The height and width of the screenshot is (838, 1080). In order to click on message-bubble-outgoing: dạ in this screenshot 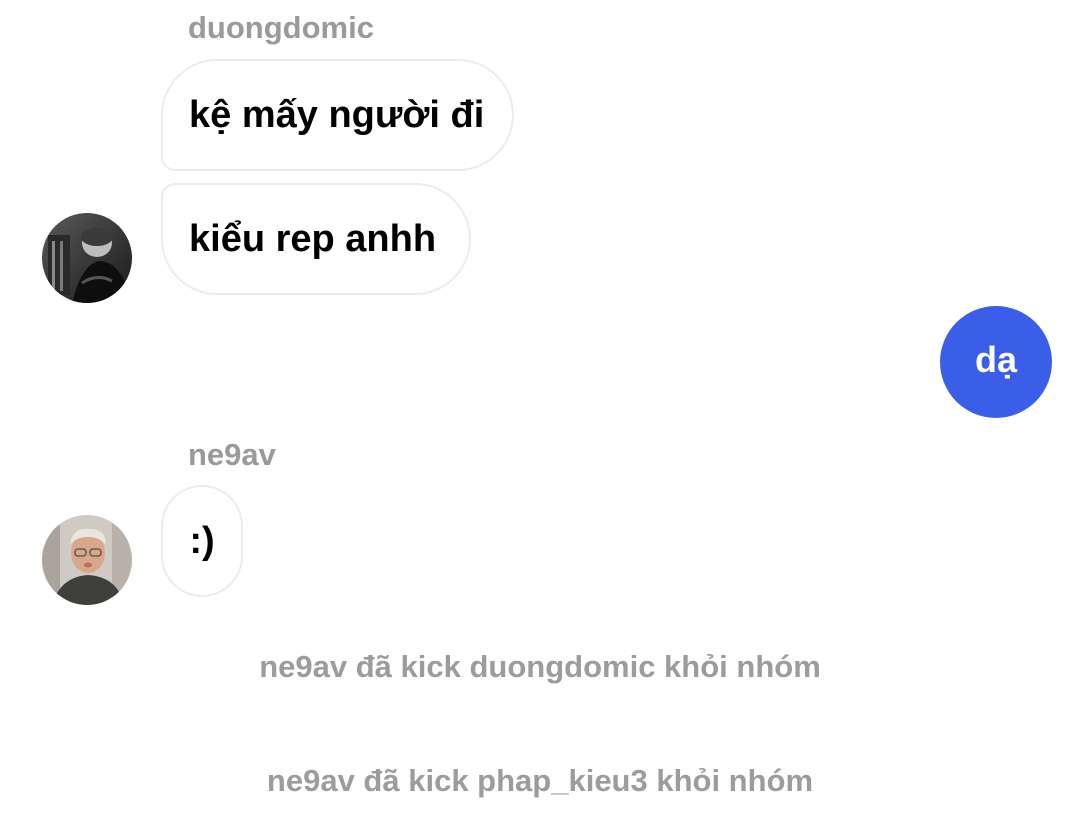, I will do `click(996, 362)`.